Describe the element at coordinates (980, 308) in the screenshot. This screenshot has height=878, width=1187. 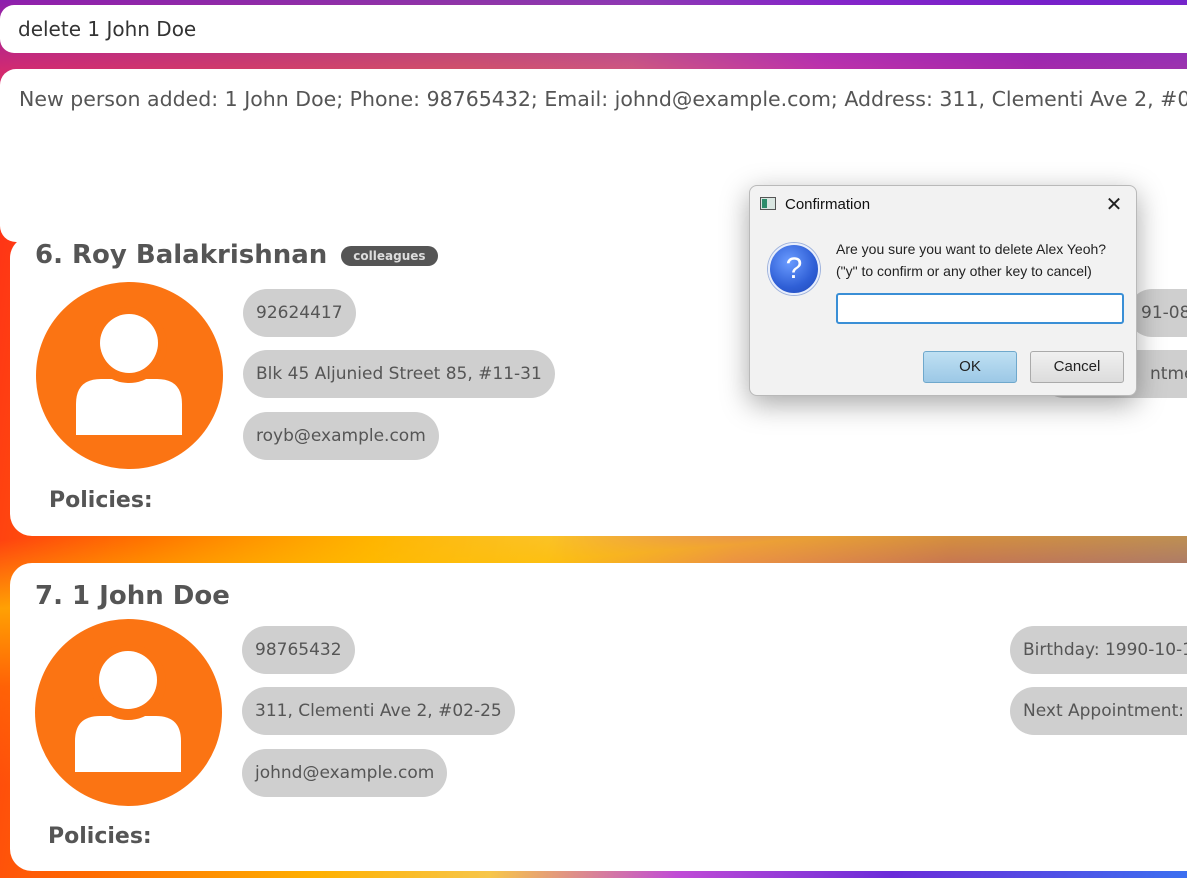
I see `confirmation-input` at that location.